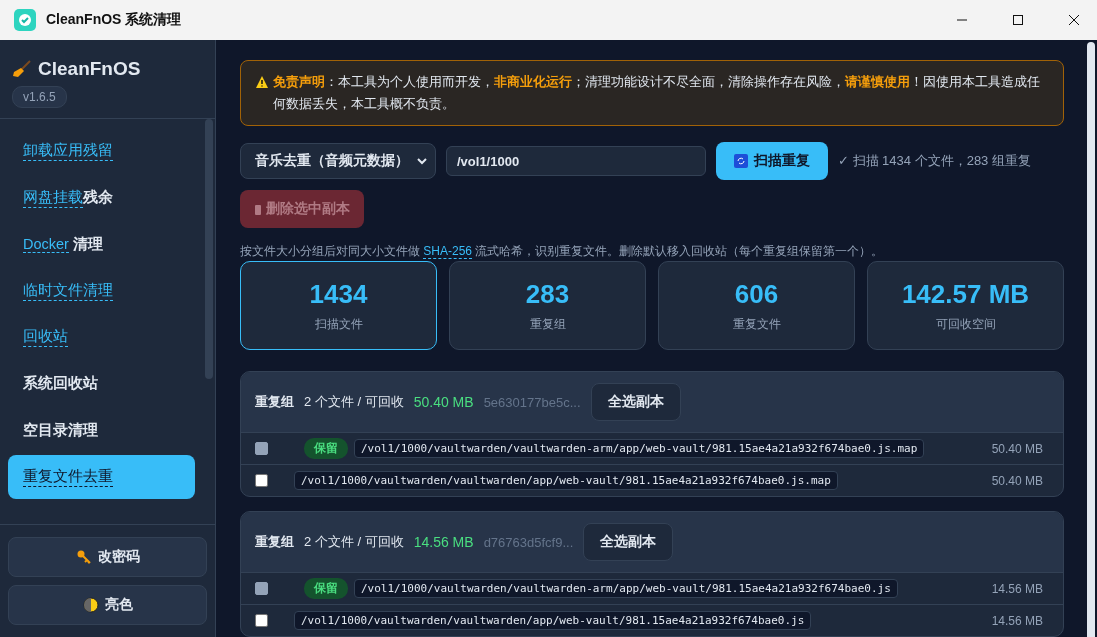 The height and width of the screenshot is (637, 1097). What do you see at coordinates (338, 294) in the screenshot?
I see `stat-value: 1434` at bounding box center [338, 294].